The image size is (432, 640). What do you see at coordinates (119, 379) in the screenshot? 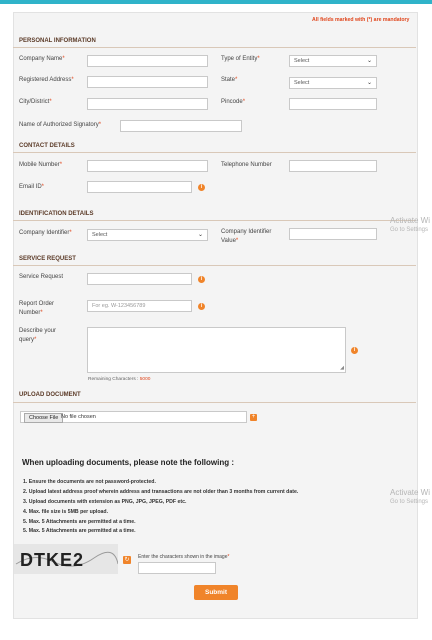
I see `remaining-characters: Remaining Characters : 5000` at bounding box center [119, 379].